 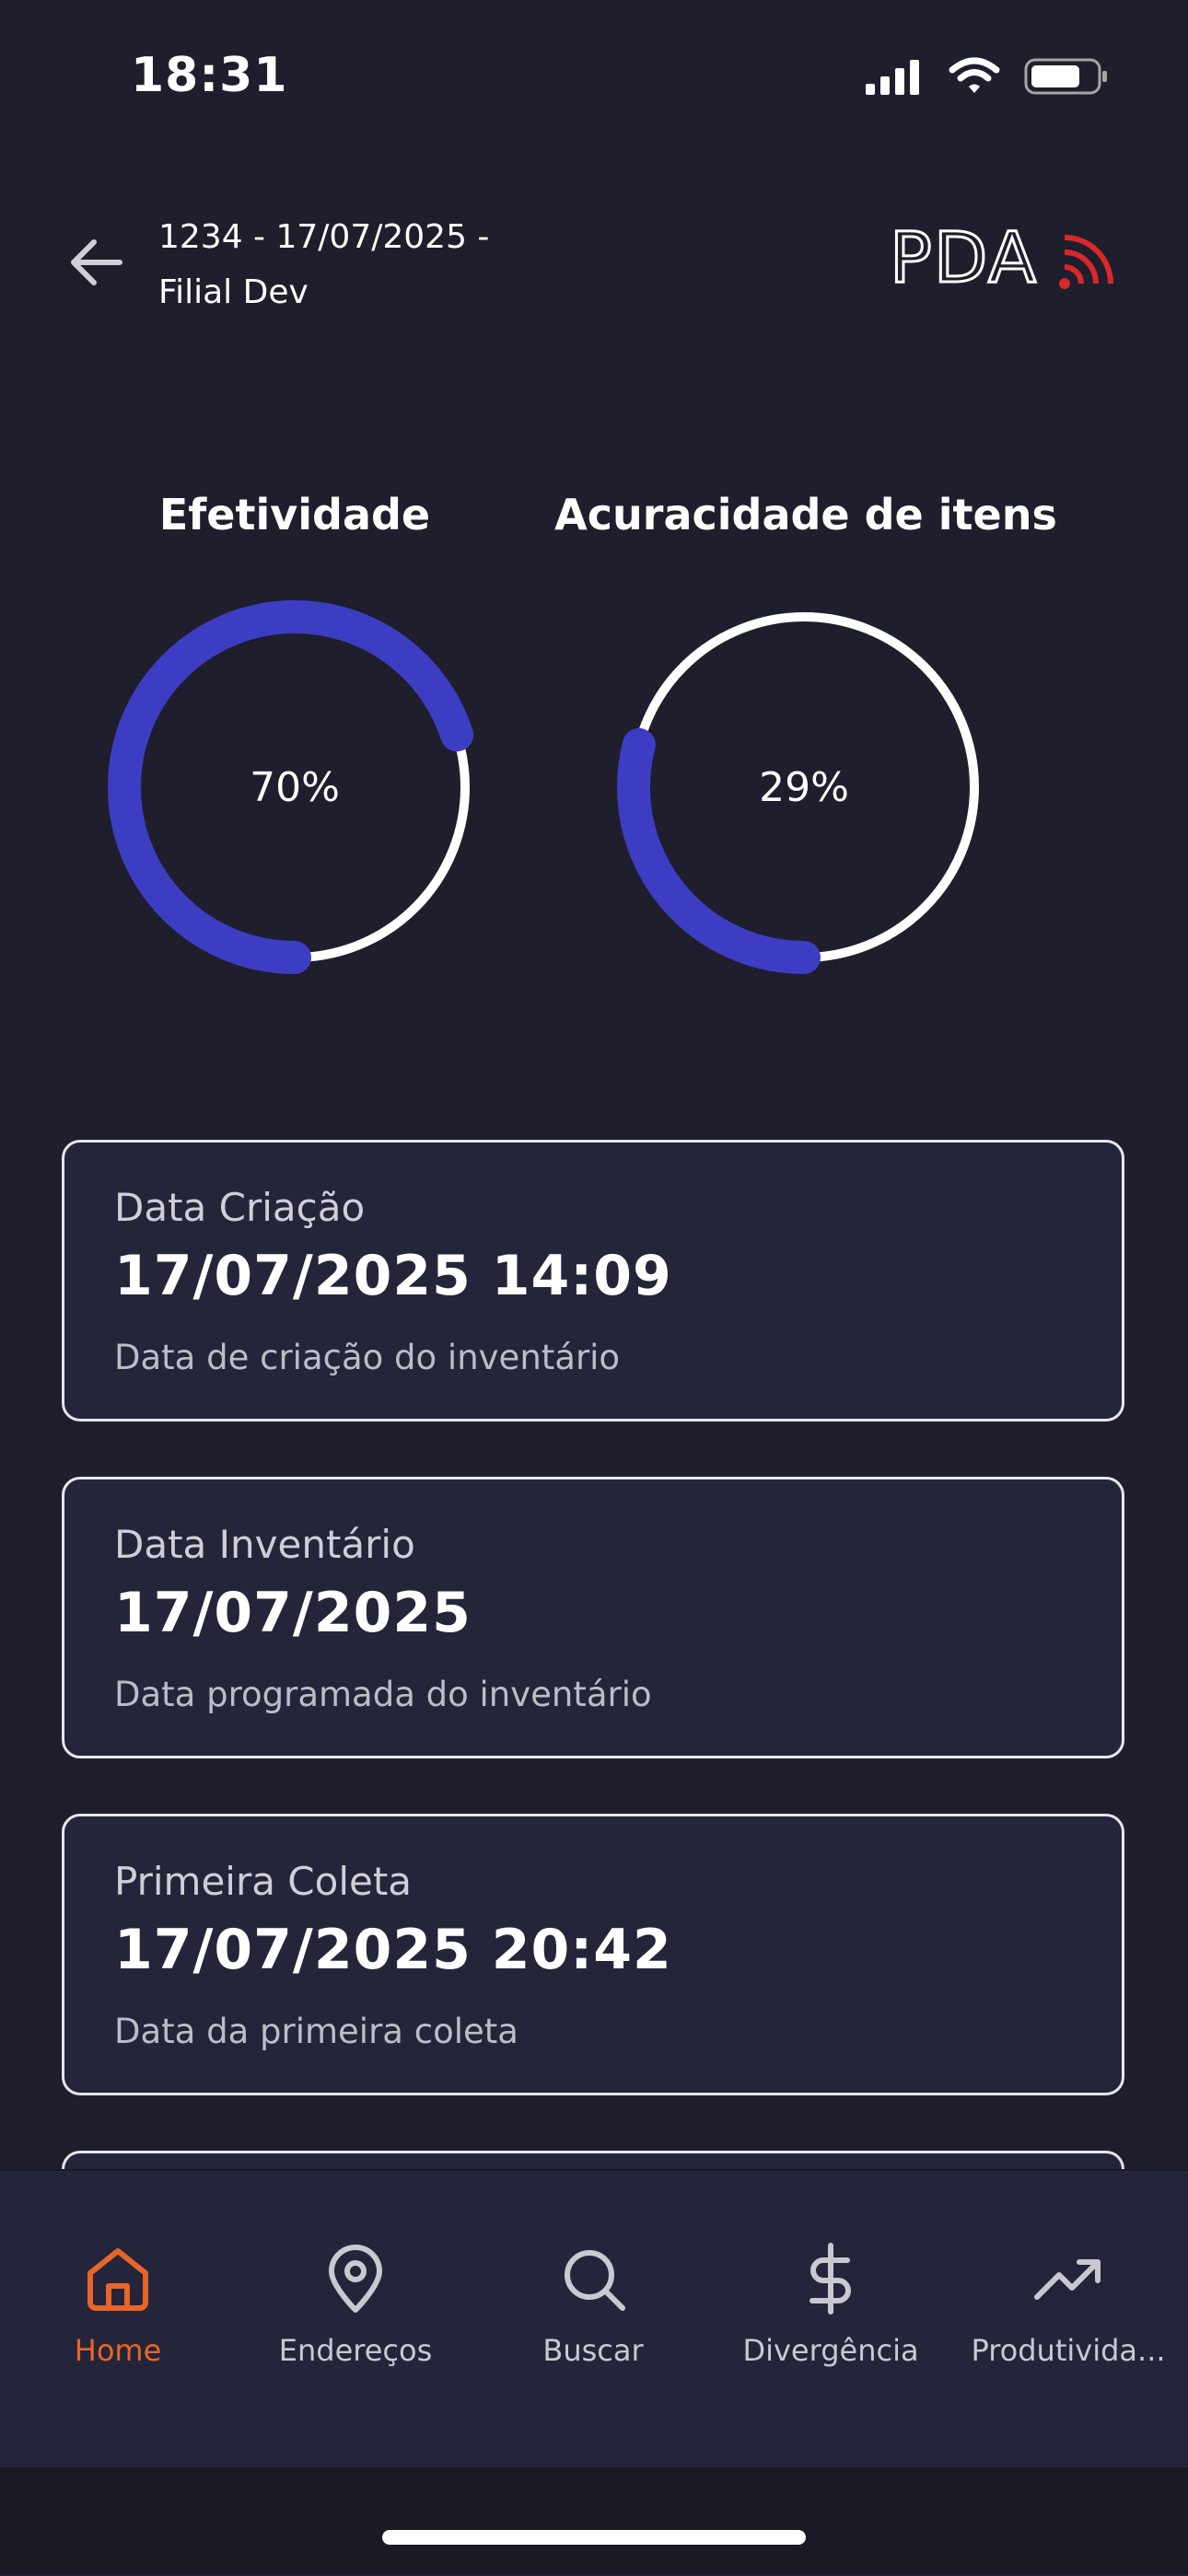 I want to click on card-label: Data Inventário, so click(x=264, y=1544).